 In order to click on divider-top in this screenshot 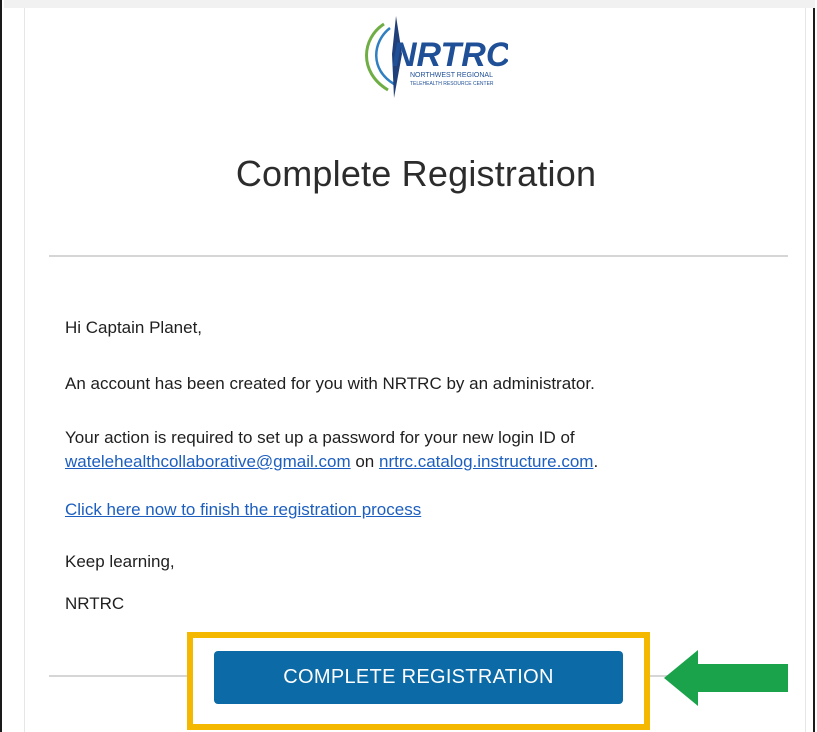, I will do `click(418, 256)`.